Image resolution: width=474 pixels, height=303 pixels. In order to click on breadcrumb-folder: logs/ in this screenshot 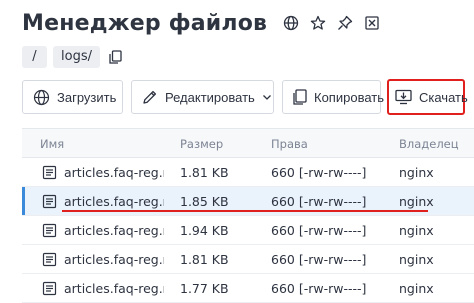, I will do `click(76, 57)`.